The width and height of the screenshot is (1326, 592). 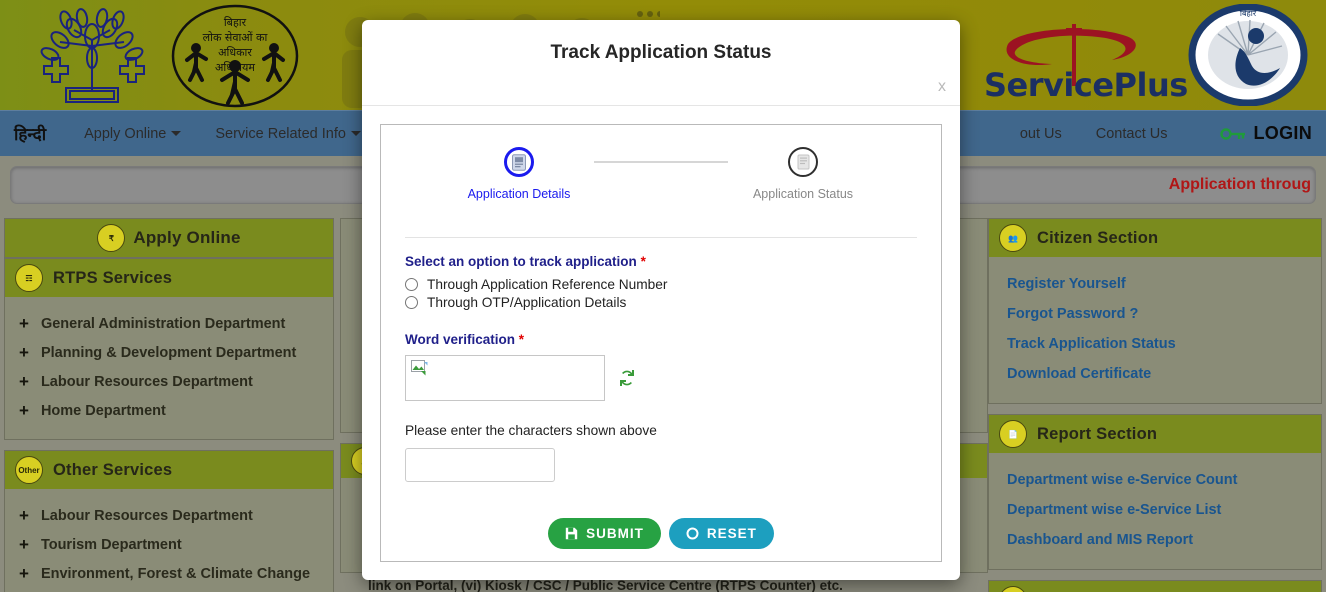 I want to click on list-item: + General Administration Department, so click(x=169, y=323).